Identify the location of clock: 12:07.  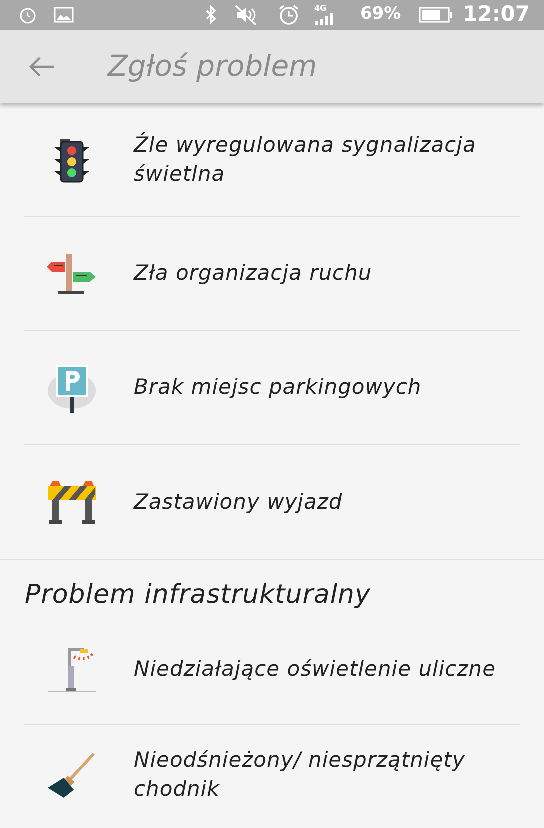
(496, 14).